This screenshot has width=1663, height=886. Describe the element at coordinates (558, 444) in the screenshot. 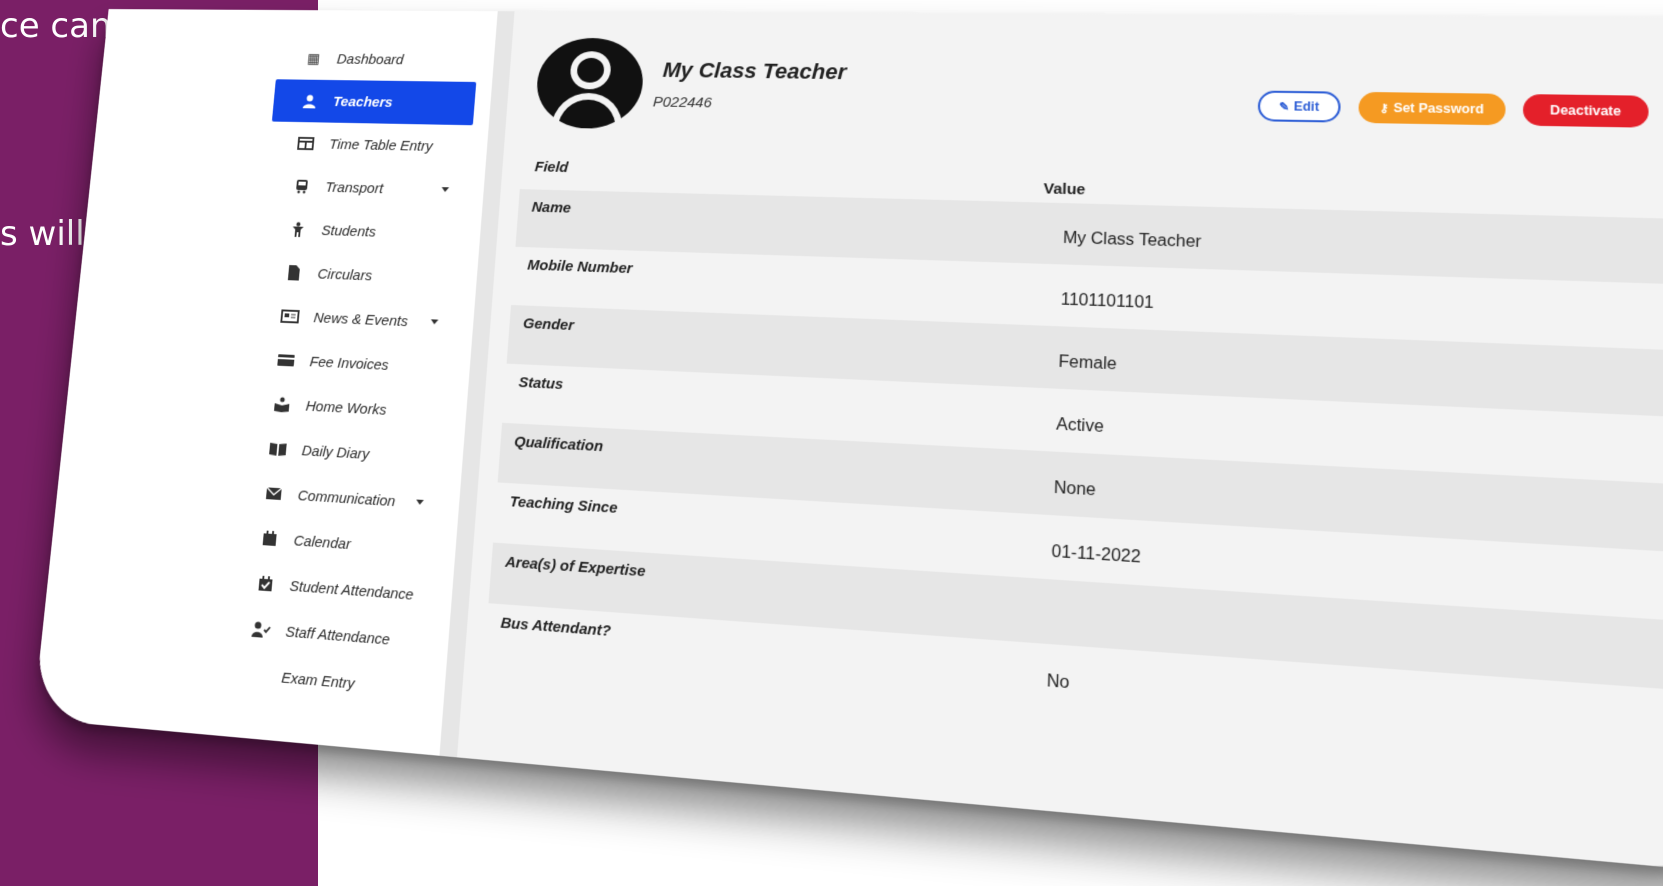

I see `row-field: Qualification` at that location.